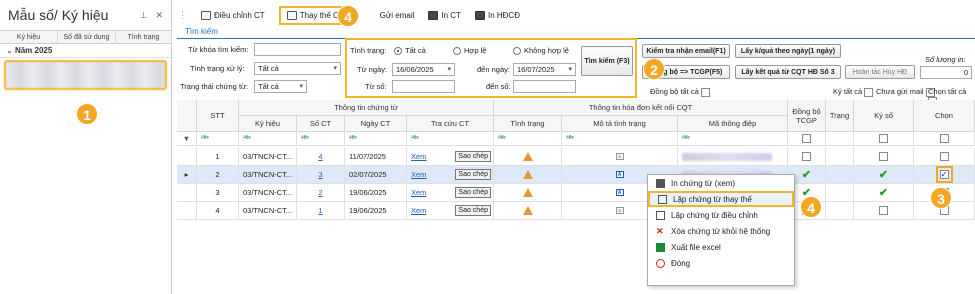 The width and height of the screenshot is (975, 294). What do you see at coordinates (10, 50) in the screenshot?
I see `collapse-icon: ⌄` at bounding box center [10, 50].